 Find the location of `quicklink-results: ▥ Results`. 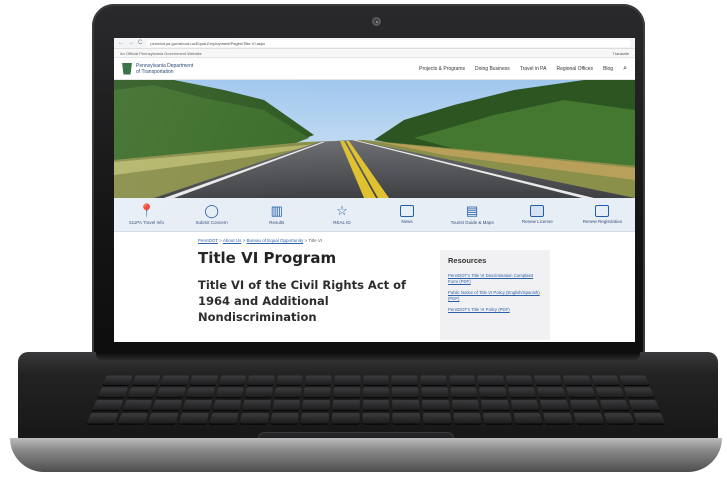

quicklink-results: ▥ Results is located at coordinates (276, 214).